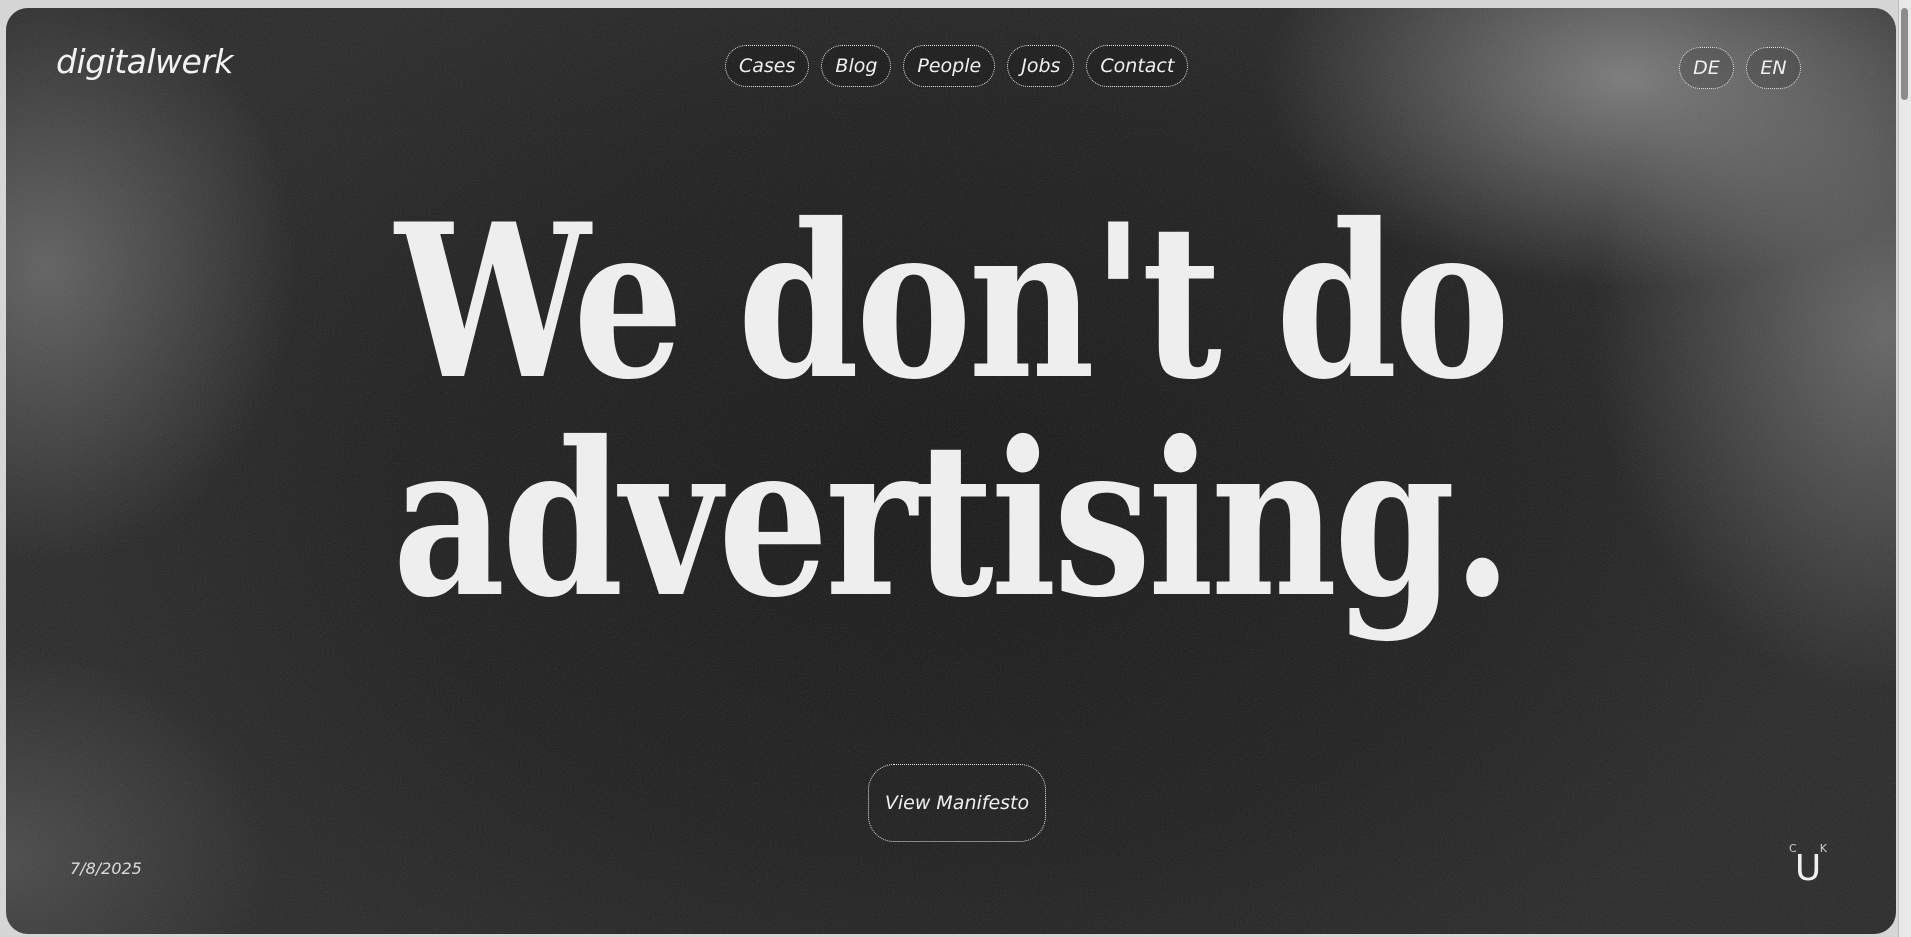 This screenshot has width=1911, height=937. What do you see at coordinates (957, 803) in the screenshot?
I see `view-manifesto-button: View Manifesto` at bounding box center [957, 803].